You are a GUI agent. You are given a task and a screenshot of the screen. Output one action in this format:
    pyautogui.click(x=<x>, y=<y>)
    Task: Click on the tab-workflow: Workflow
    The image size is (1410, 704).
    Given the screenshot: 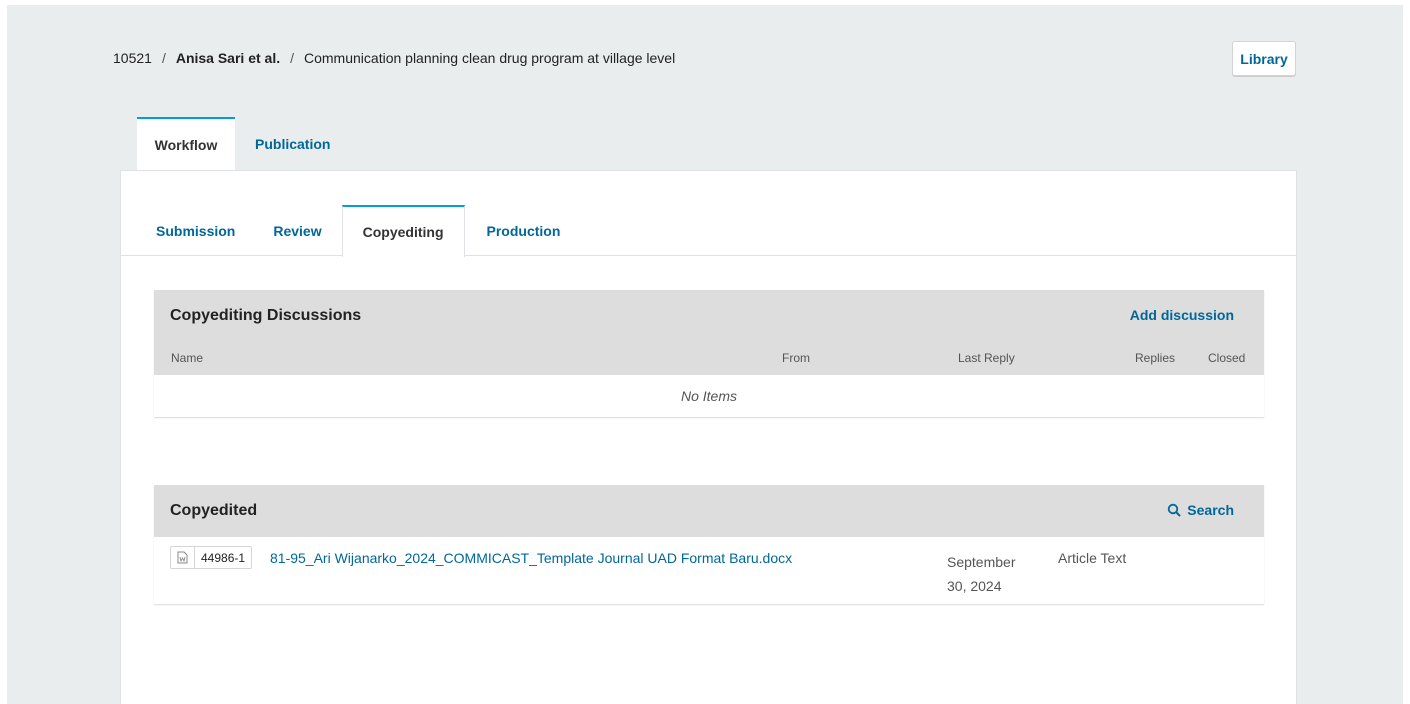 What is the action you would take?
    pyautogui.click(x=186, y=143)
    